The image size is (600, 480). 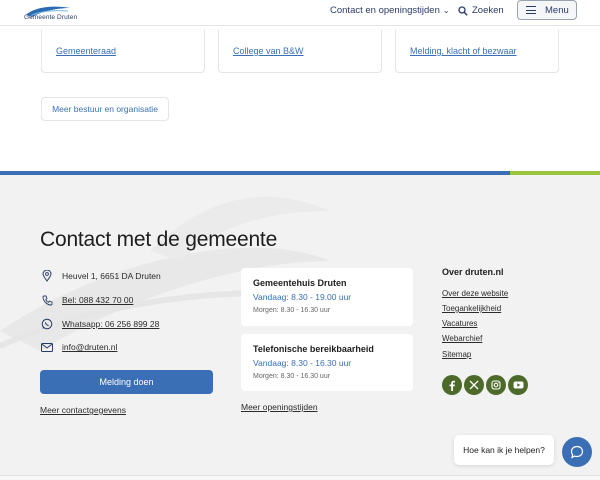 I want to click on nav-search: Zoeken, so click(x=481, y=10).